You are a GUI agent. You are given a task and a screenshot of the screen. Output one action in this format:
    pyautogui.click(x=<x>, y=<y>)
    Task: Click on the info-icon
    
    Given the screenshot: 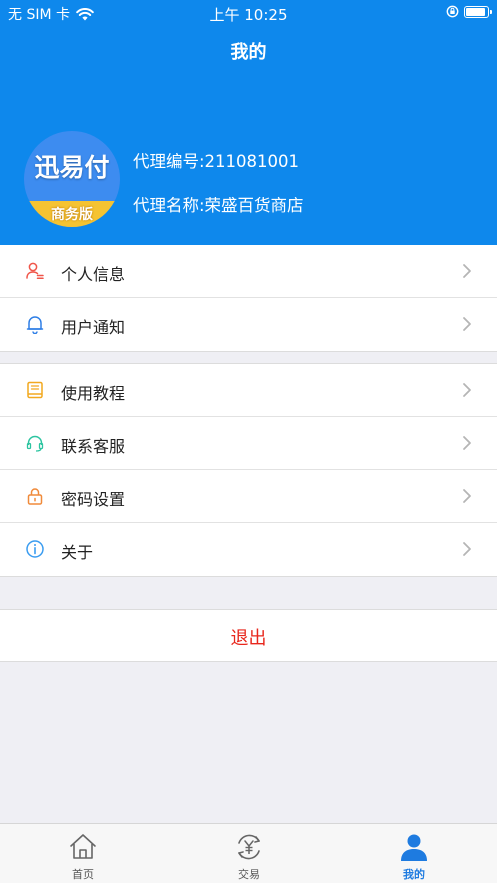 What is the action you would take?
    pyautogui.click(x=35, y=549)
    